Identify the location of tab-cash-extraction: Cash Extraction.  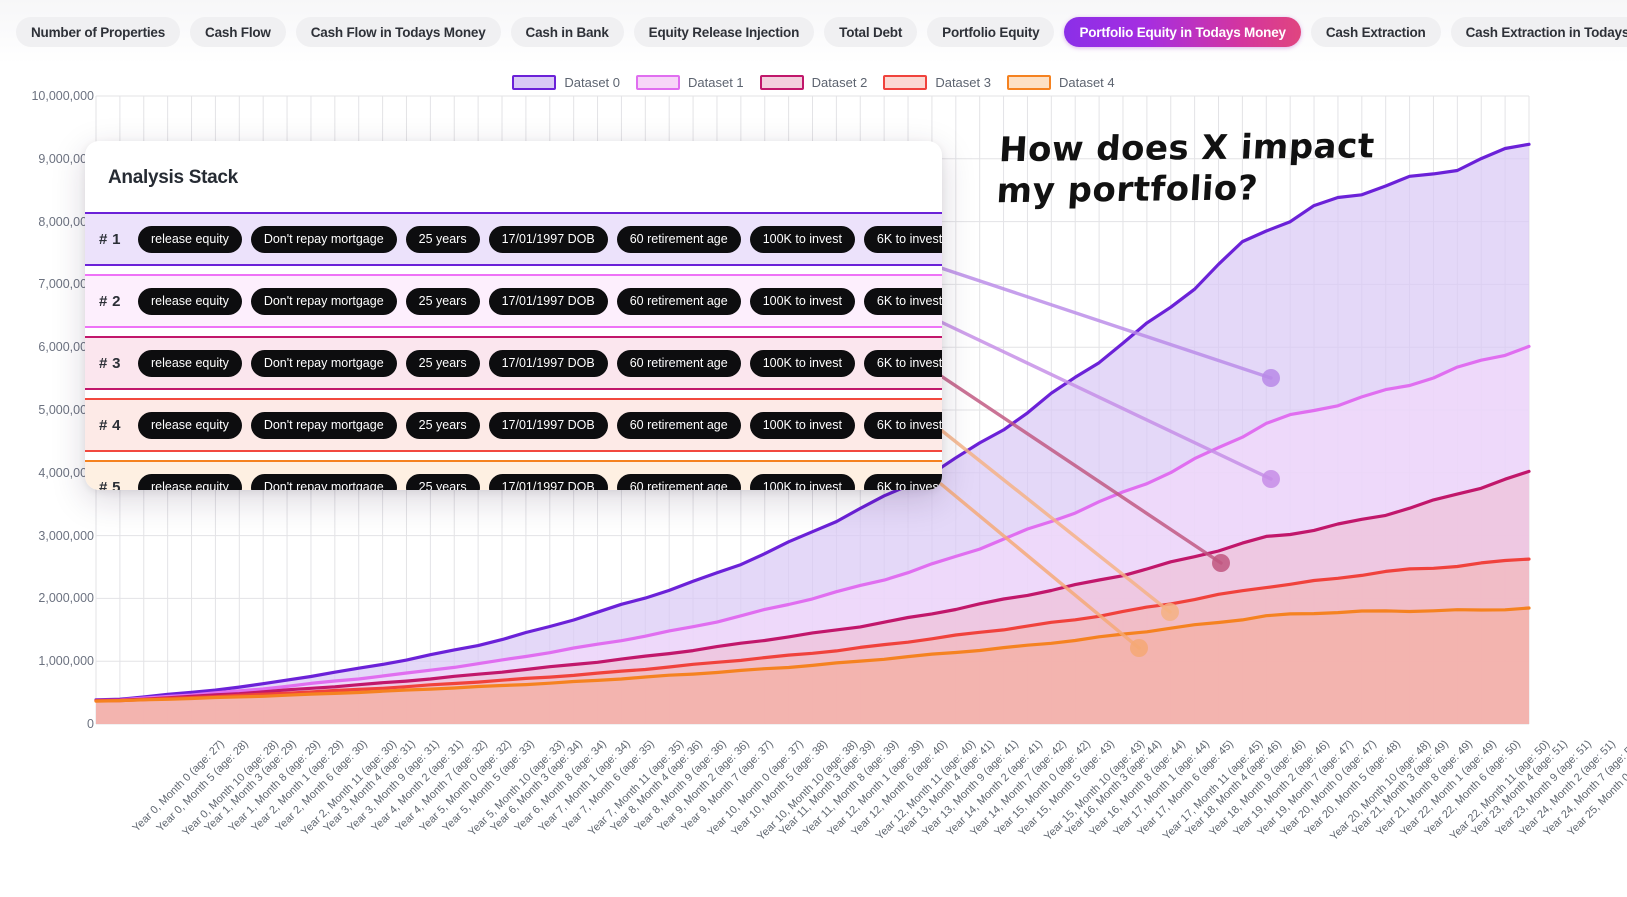
(1375, 32).